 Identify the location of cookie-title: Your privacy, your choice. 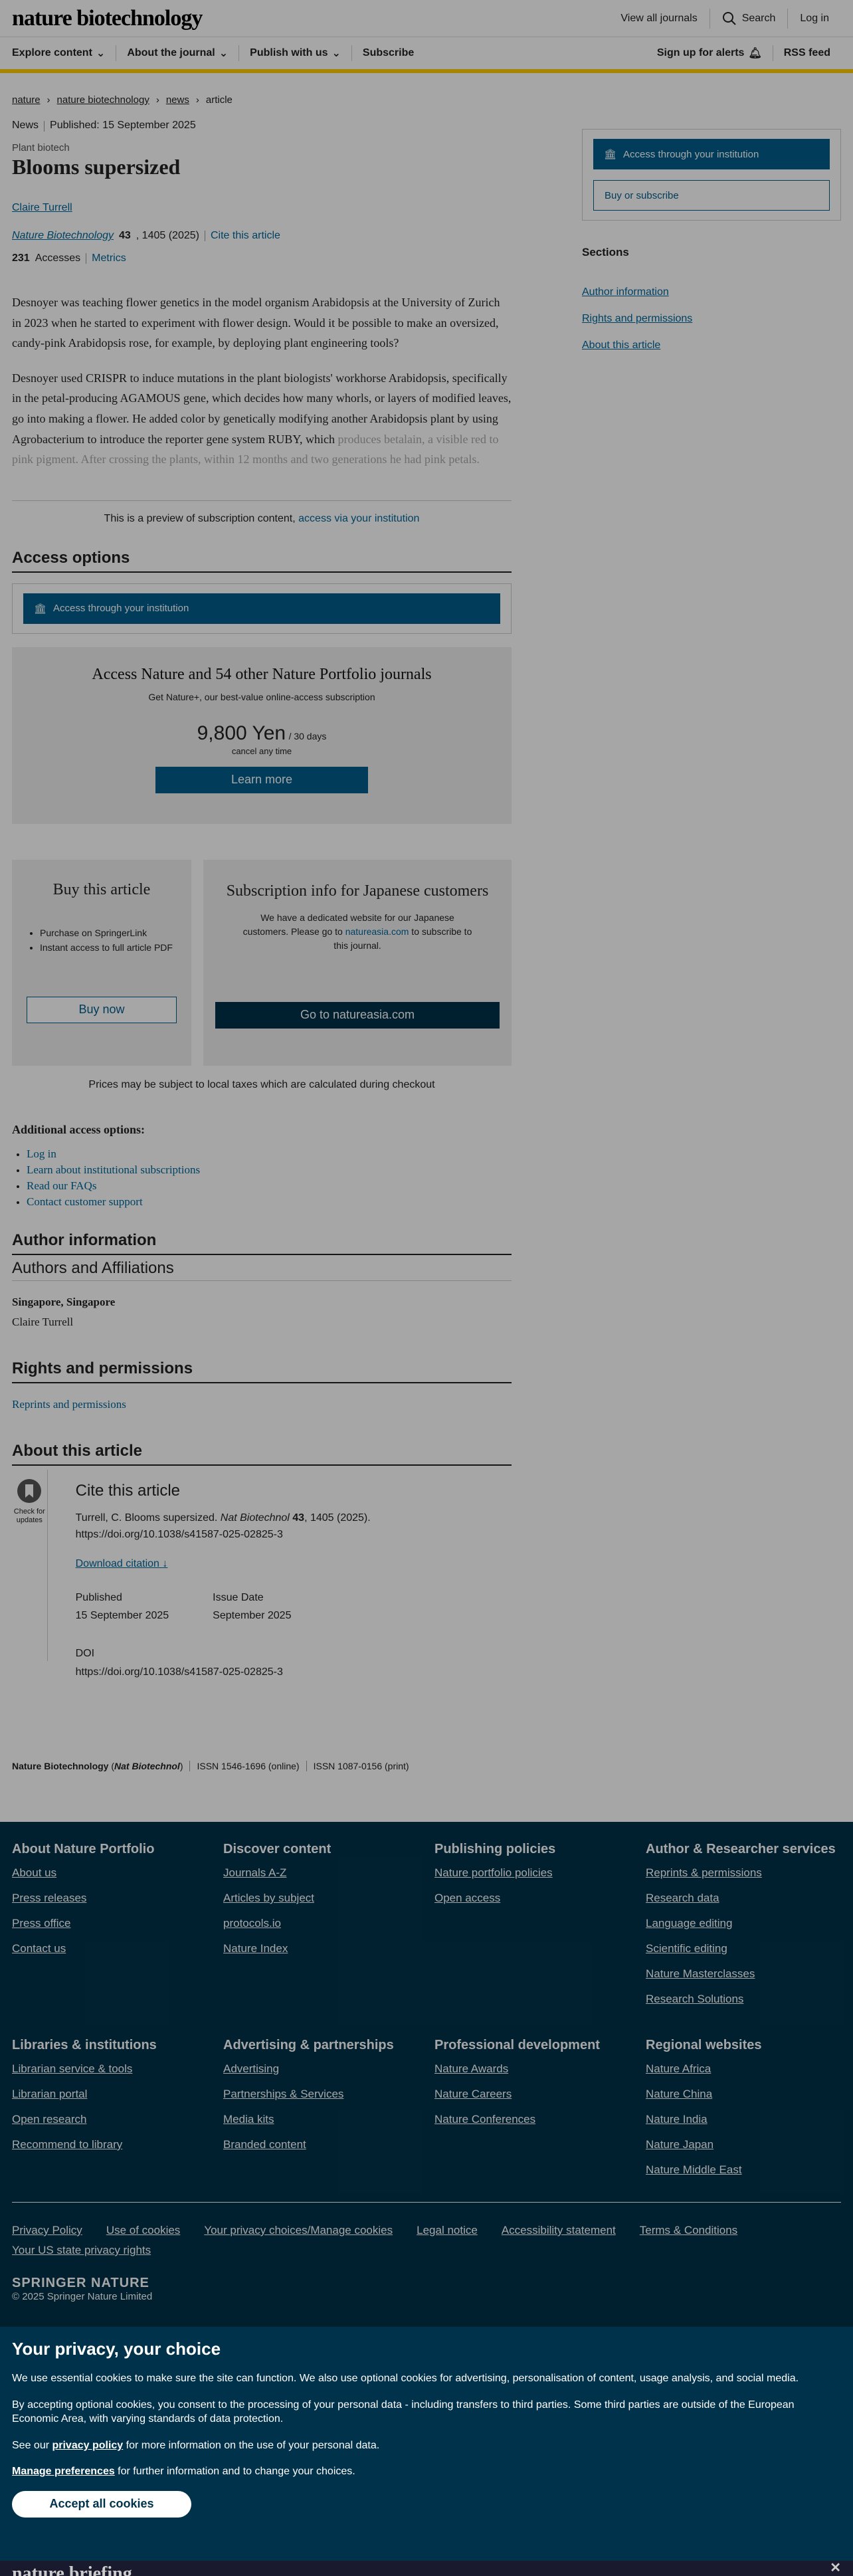
(117, 2349).